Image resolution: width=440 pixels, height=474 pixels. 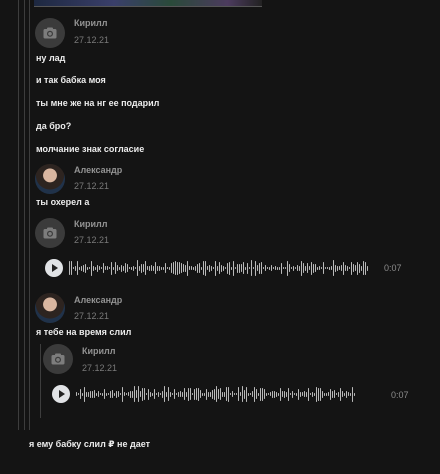 What do you see at coordinates (148, 3) in the screenshot?
I see `forwarded-image-preview` at bounding box center [148, 3].